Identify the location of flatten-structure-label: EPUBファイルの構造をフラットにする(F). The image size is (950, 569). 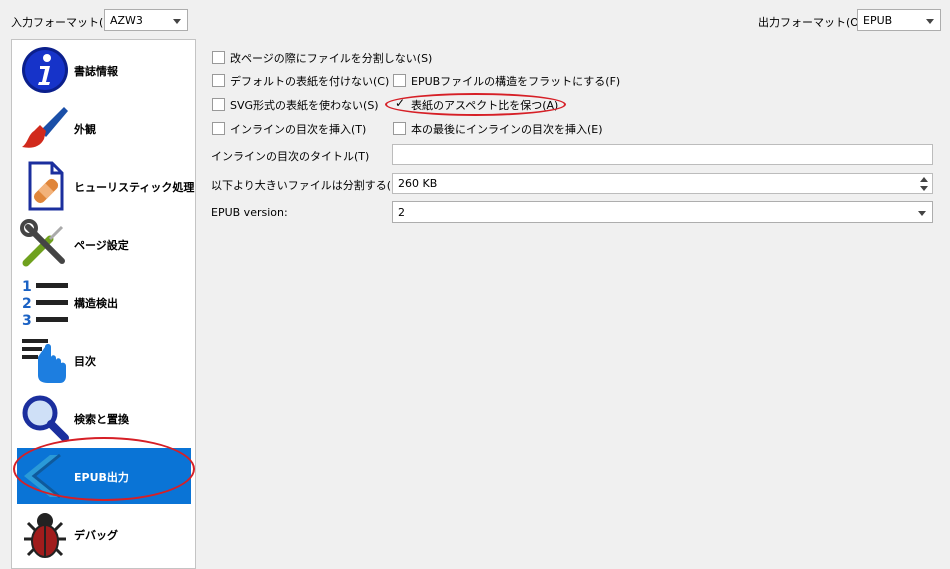
(516, 81).